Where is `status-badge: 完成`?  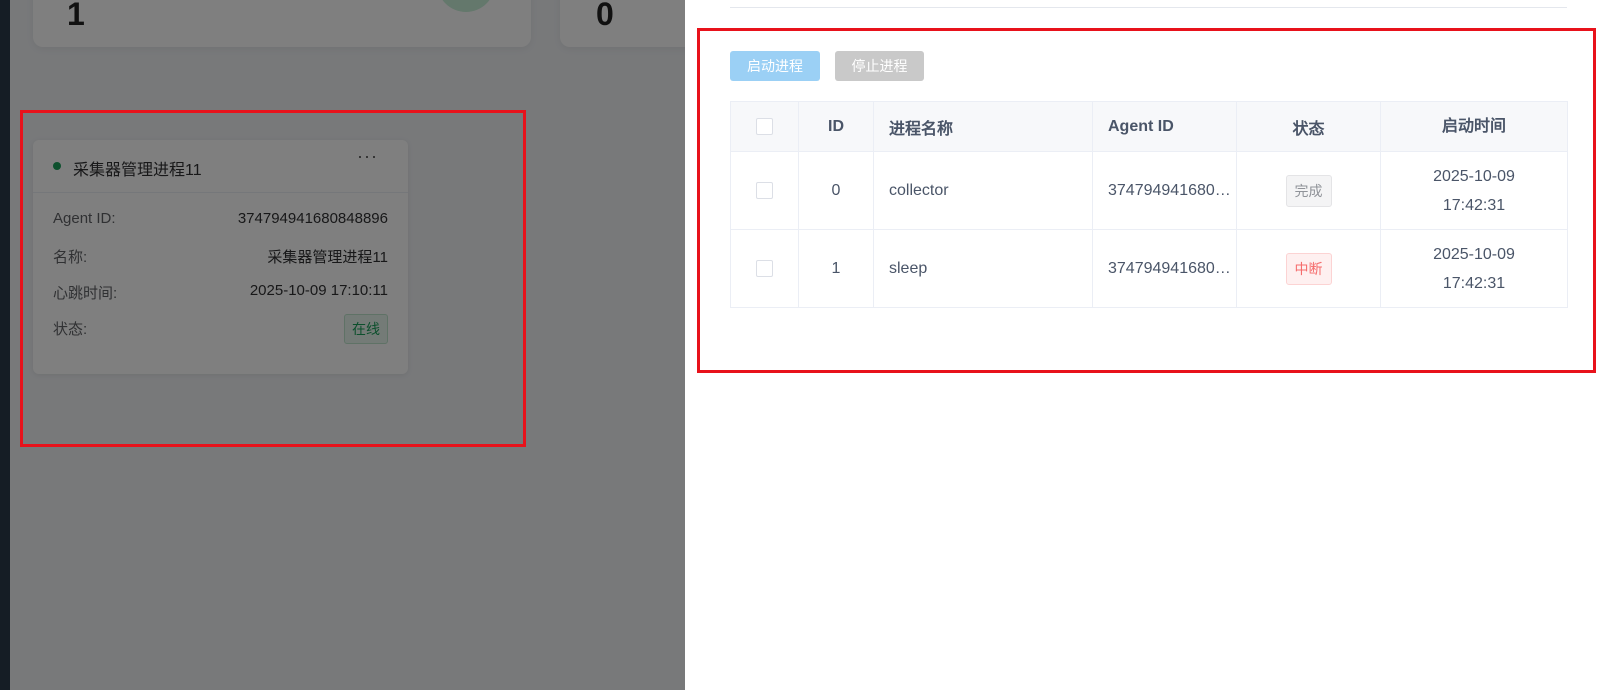
status-badge: 完成 is located at coordinates (1308, 190).